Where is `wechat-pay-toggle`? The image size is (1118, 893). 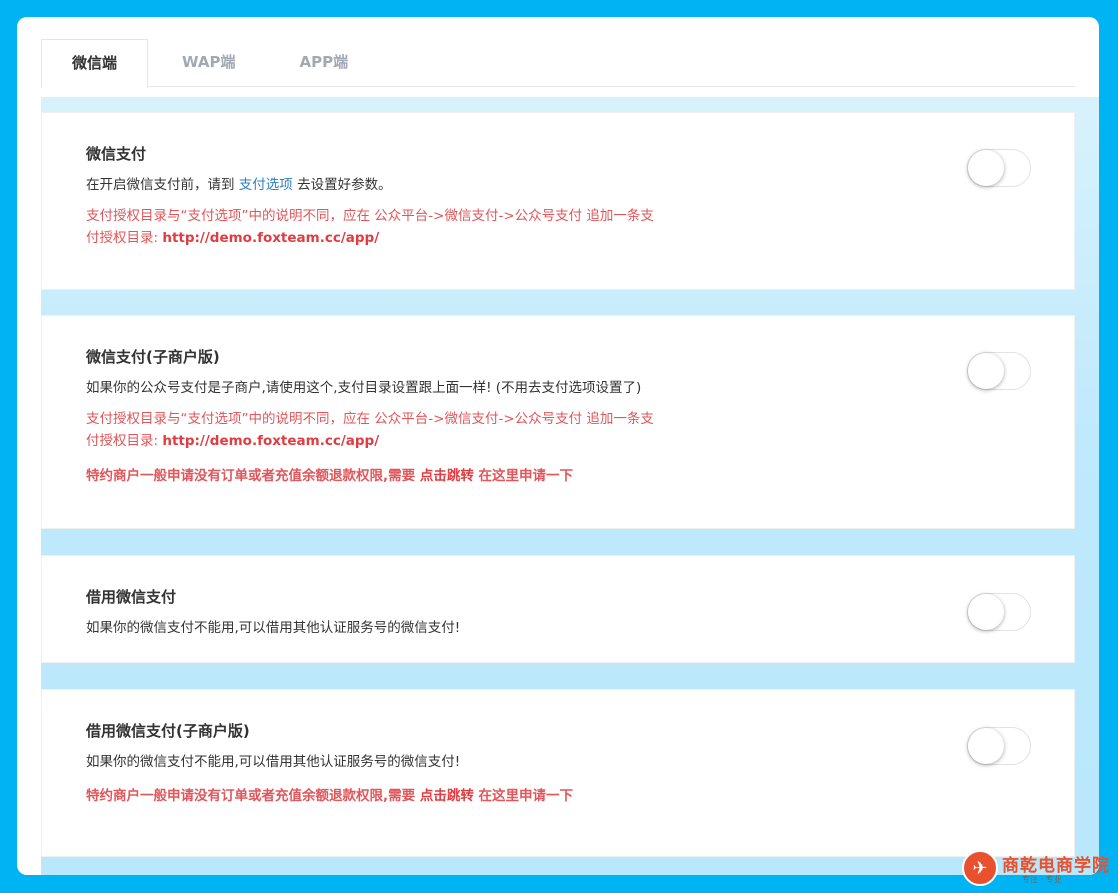
wechat-pay-toggle is located at coordinates (999, 168).